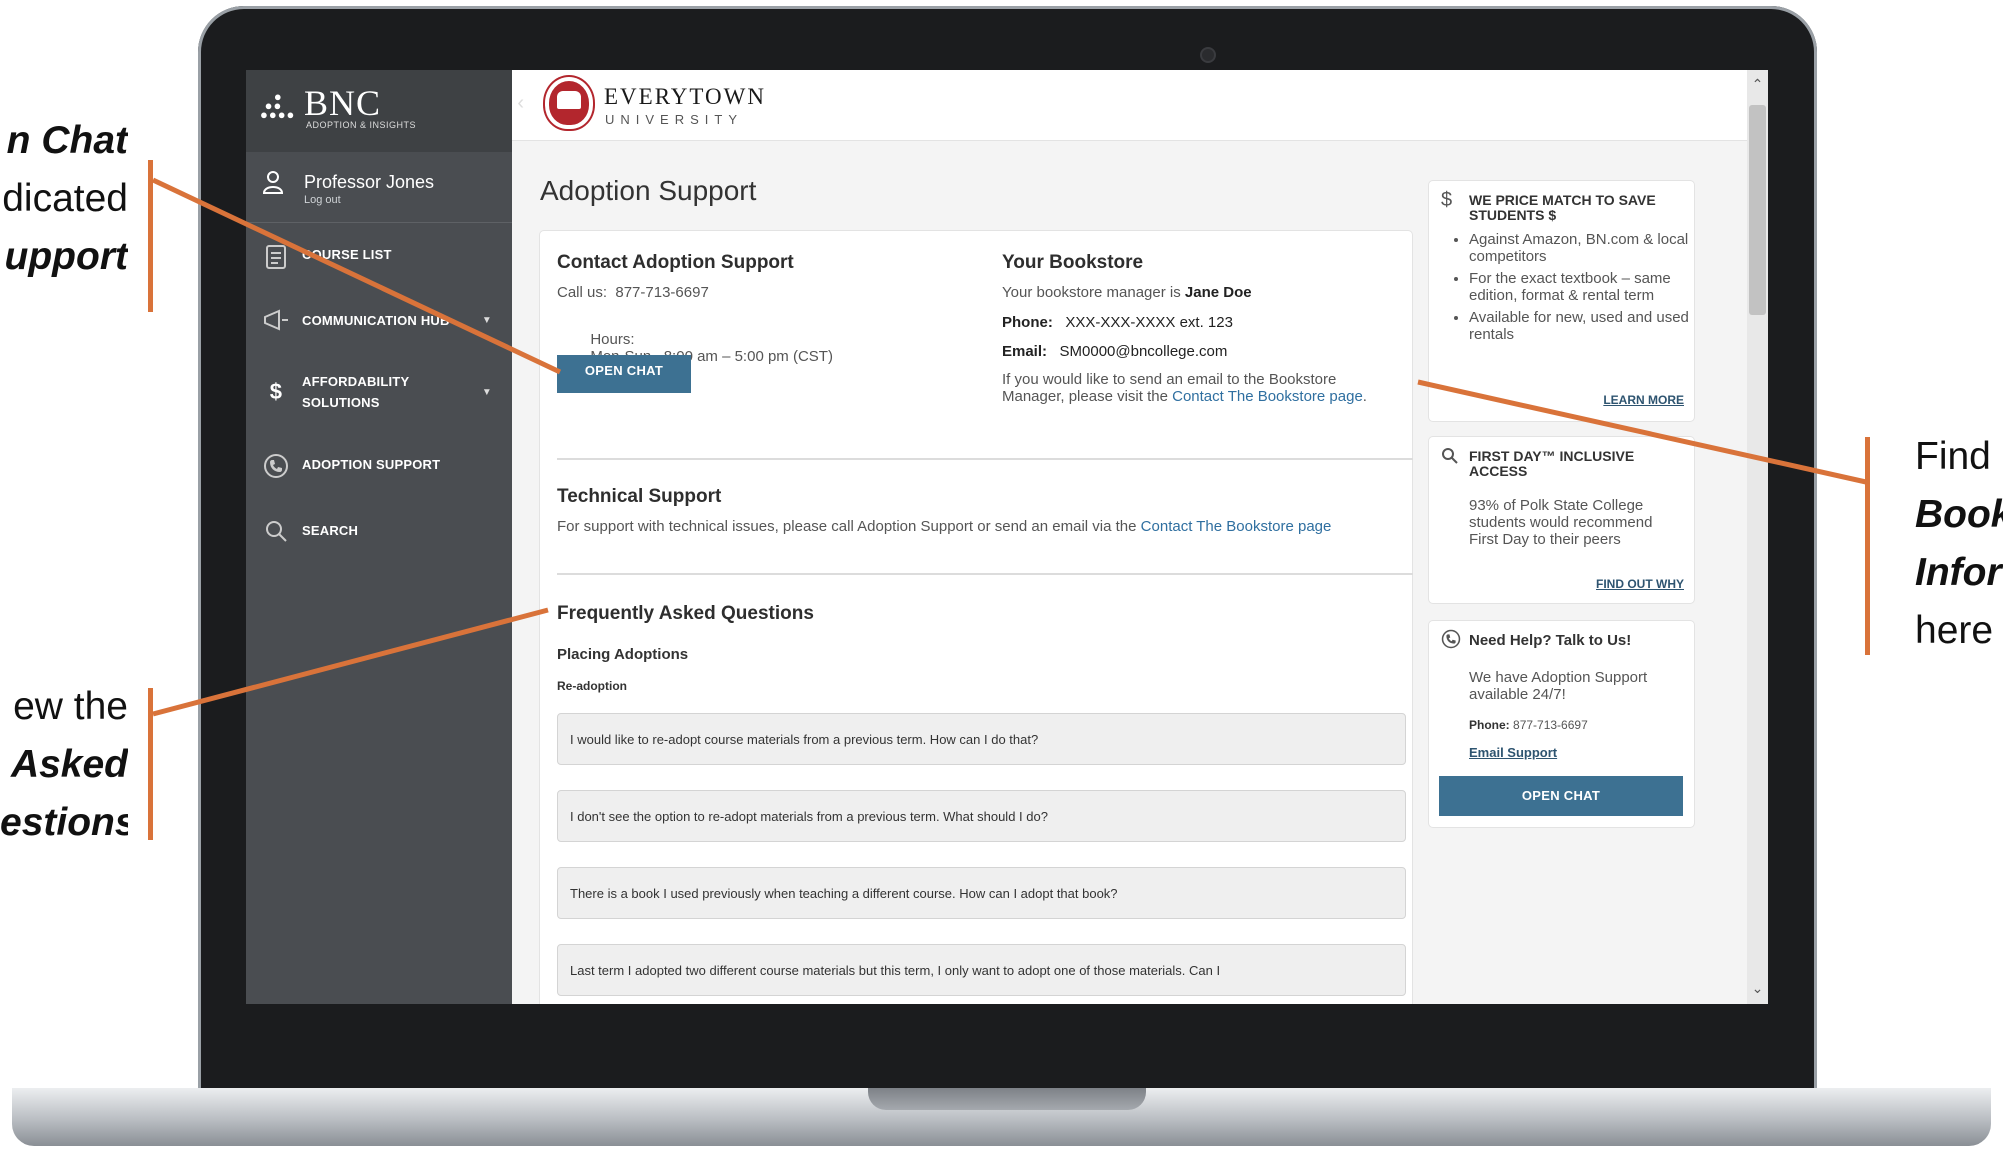  What do you see at coordinates (371, 464) in the screenshot?
I see `sidebar-item-label: ADOPTION SUPPORT` at bounding box center [371, 464].